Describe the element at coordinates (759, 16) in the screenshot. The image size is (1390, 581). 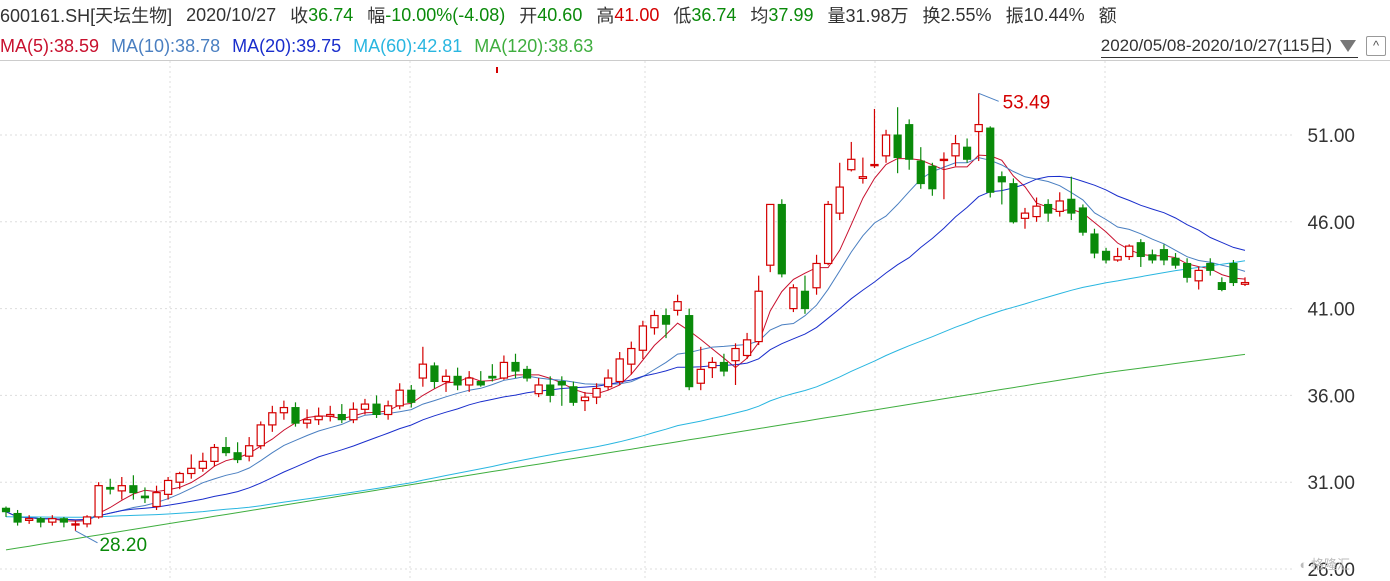
I see `avg-label: 均` at that location.